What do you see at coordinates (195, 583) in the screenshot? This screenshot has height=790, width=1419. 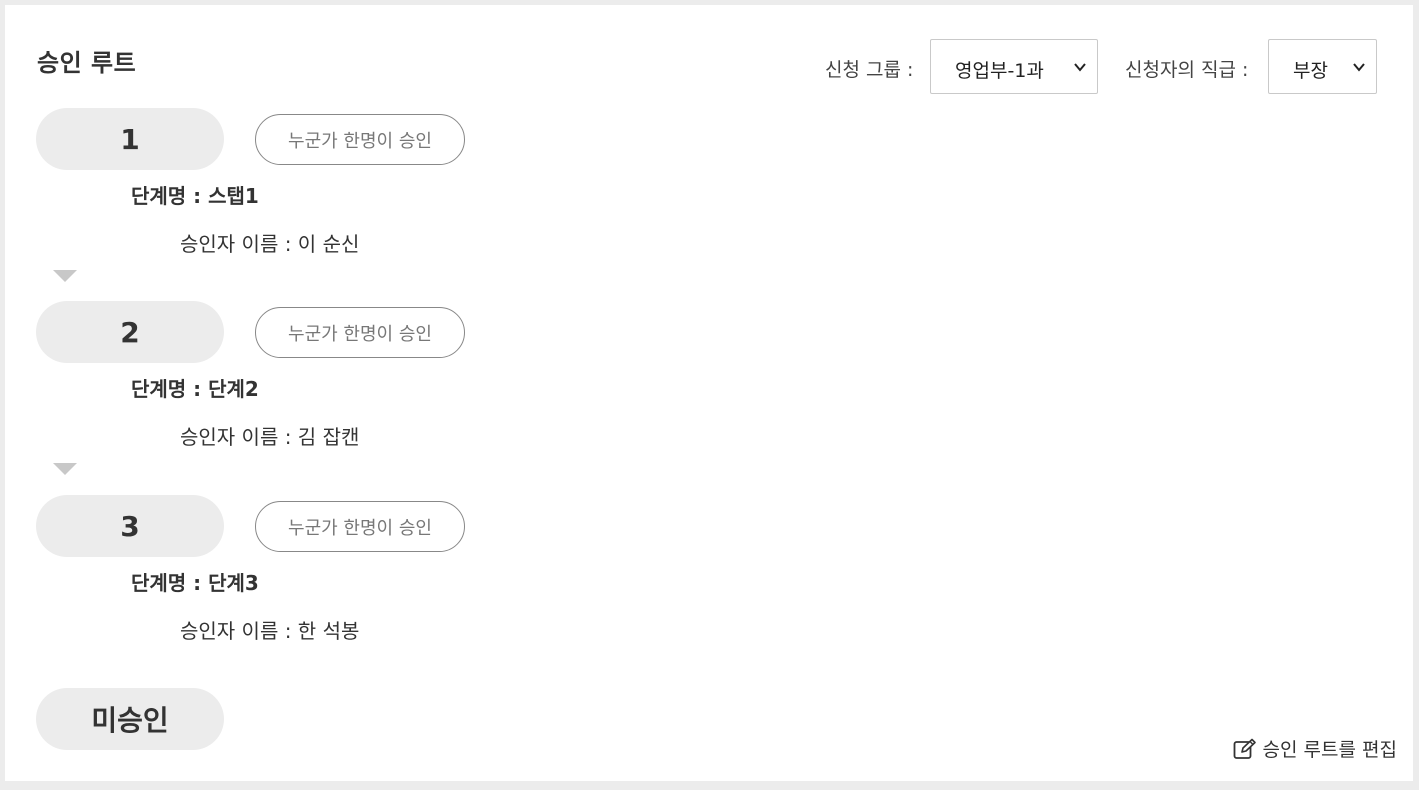 I see `step-name: 단계명 : 단계3` at bounding box center [195, 583].